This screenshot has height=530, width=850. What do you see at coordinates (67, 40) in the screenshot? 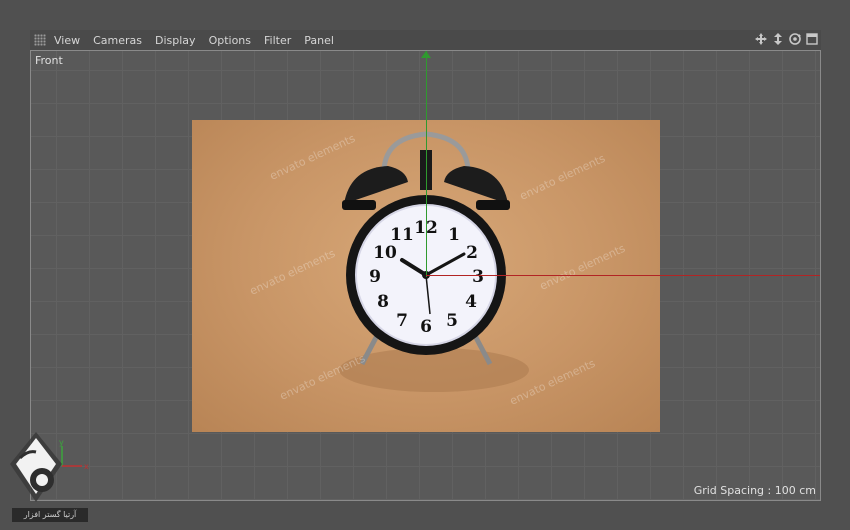
I see `menu-view: View` at bounding box center [67, 40].